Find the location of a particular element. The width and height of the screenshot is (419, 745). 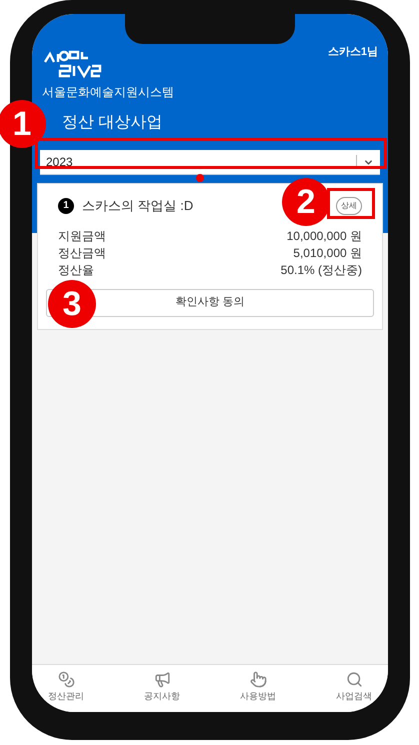

user-name: 스카스1님 is located at coordinates (353, 52).